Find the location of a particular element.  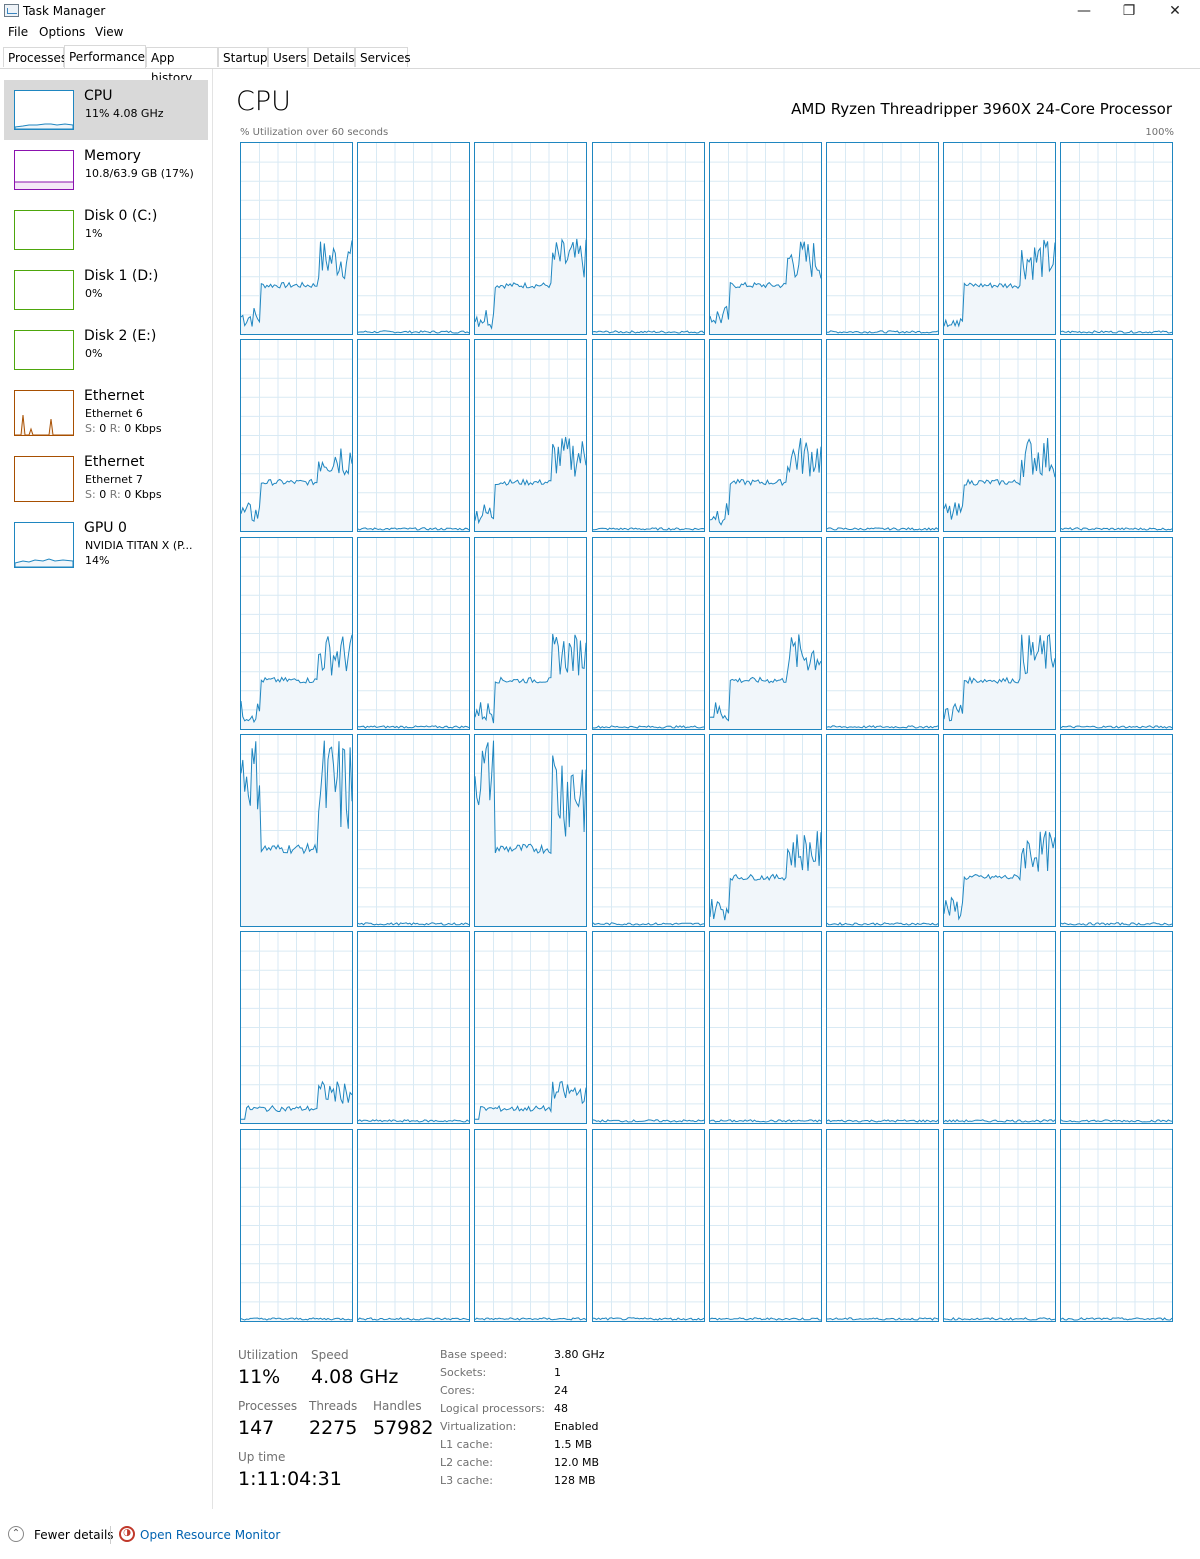

ethernet-6-thumbnail-graph is located at coordinates (44, 413).